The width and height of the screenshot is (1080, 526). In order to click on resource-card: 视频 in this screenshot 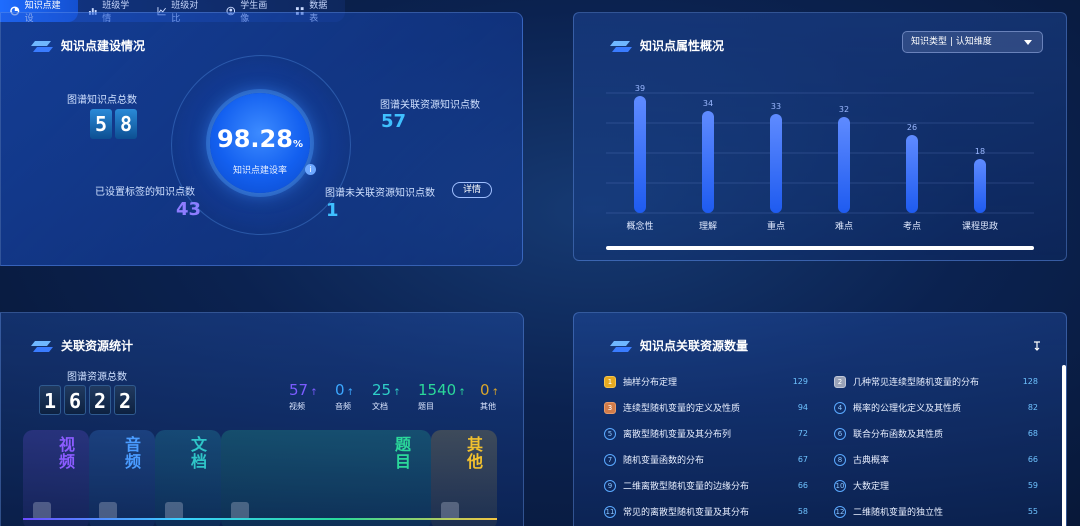, I will do `click(56, 478)`.